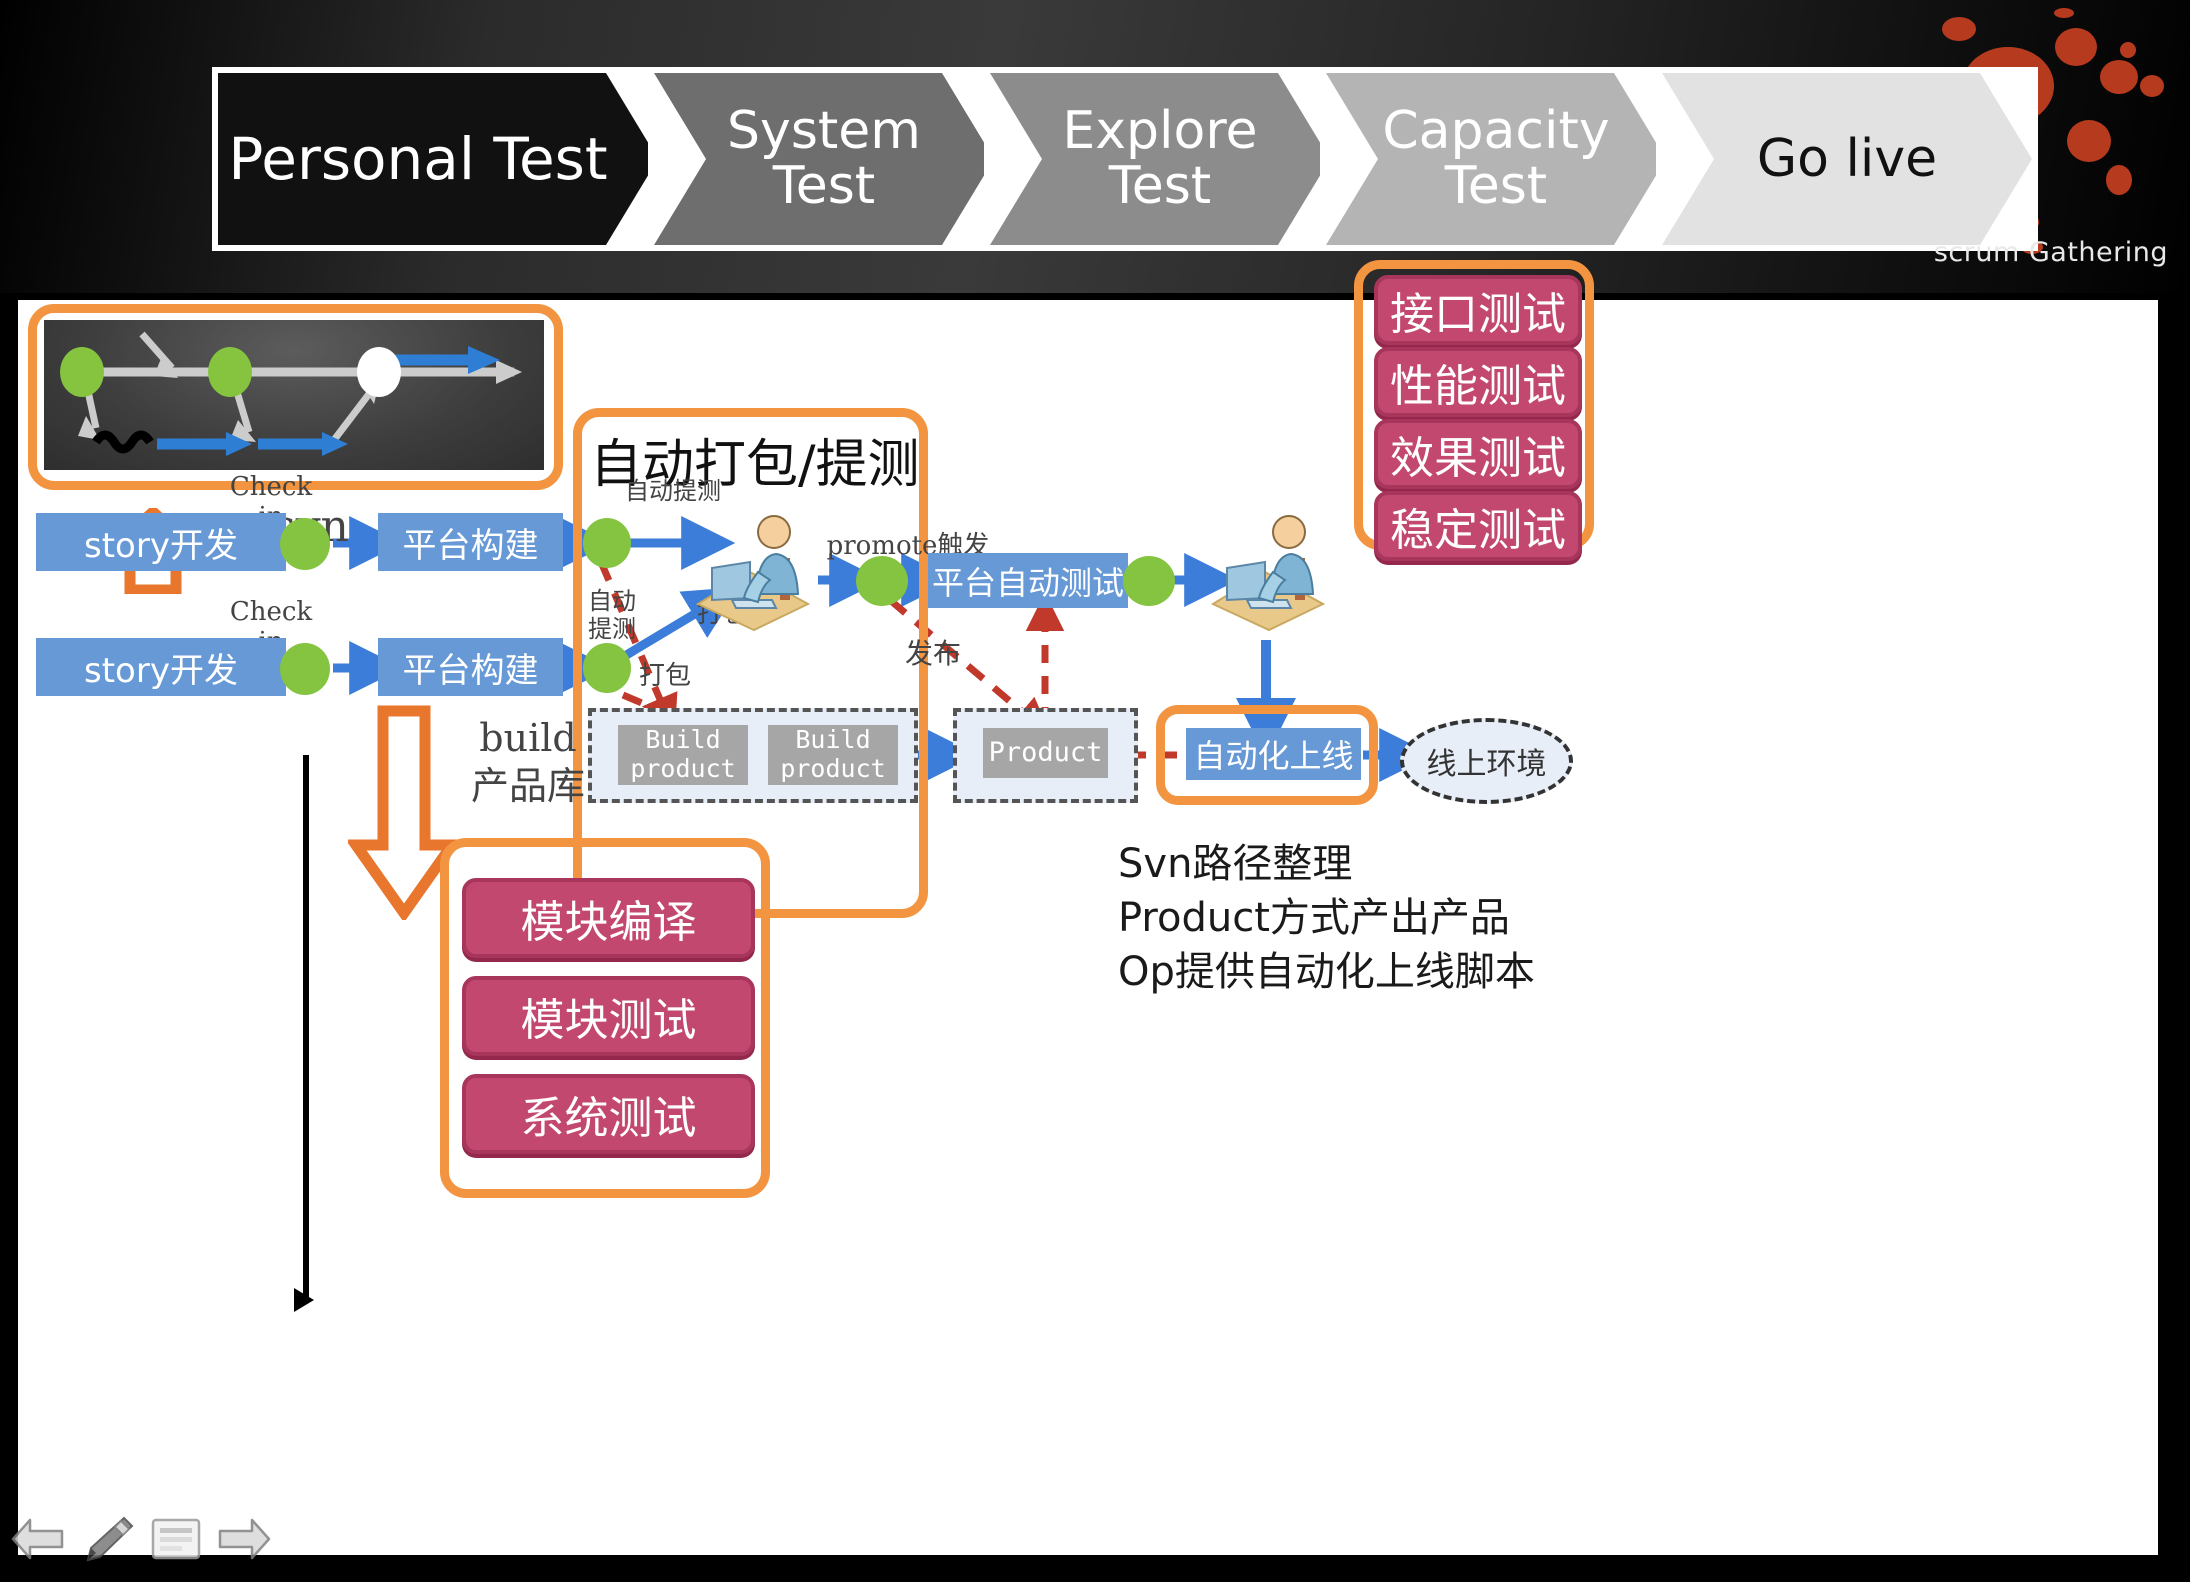  I want to click on build-product-1: Build product, so click(683, 755).